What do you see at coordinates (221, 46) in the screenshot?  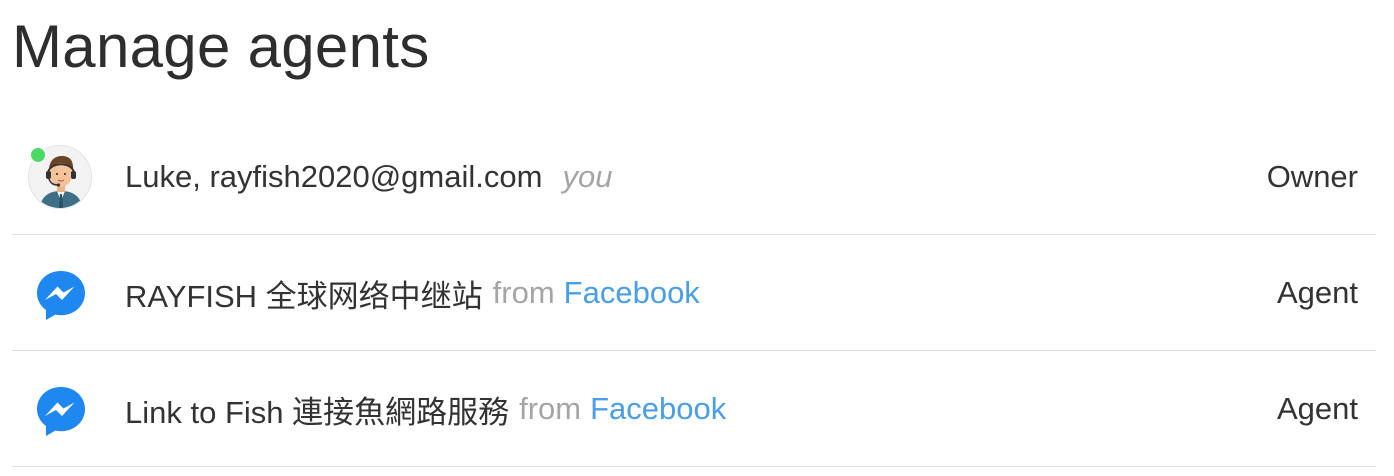 I see `page-title: Manage agents` at bounding box center [221, 46].